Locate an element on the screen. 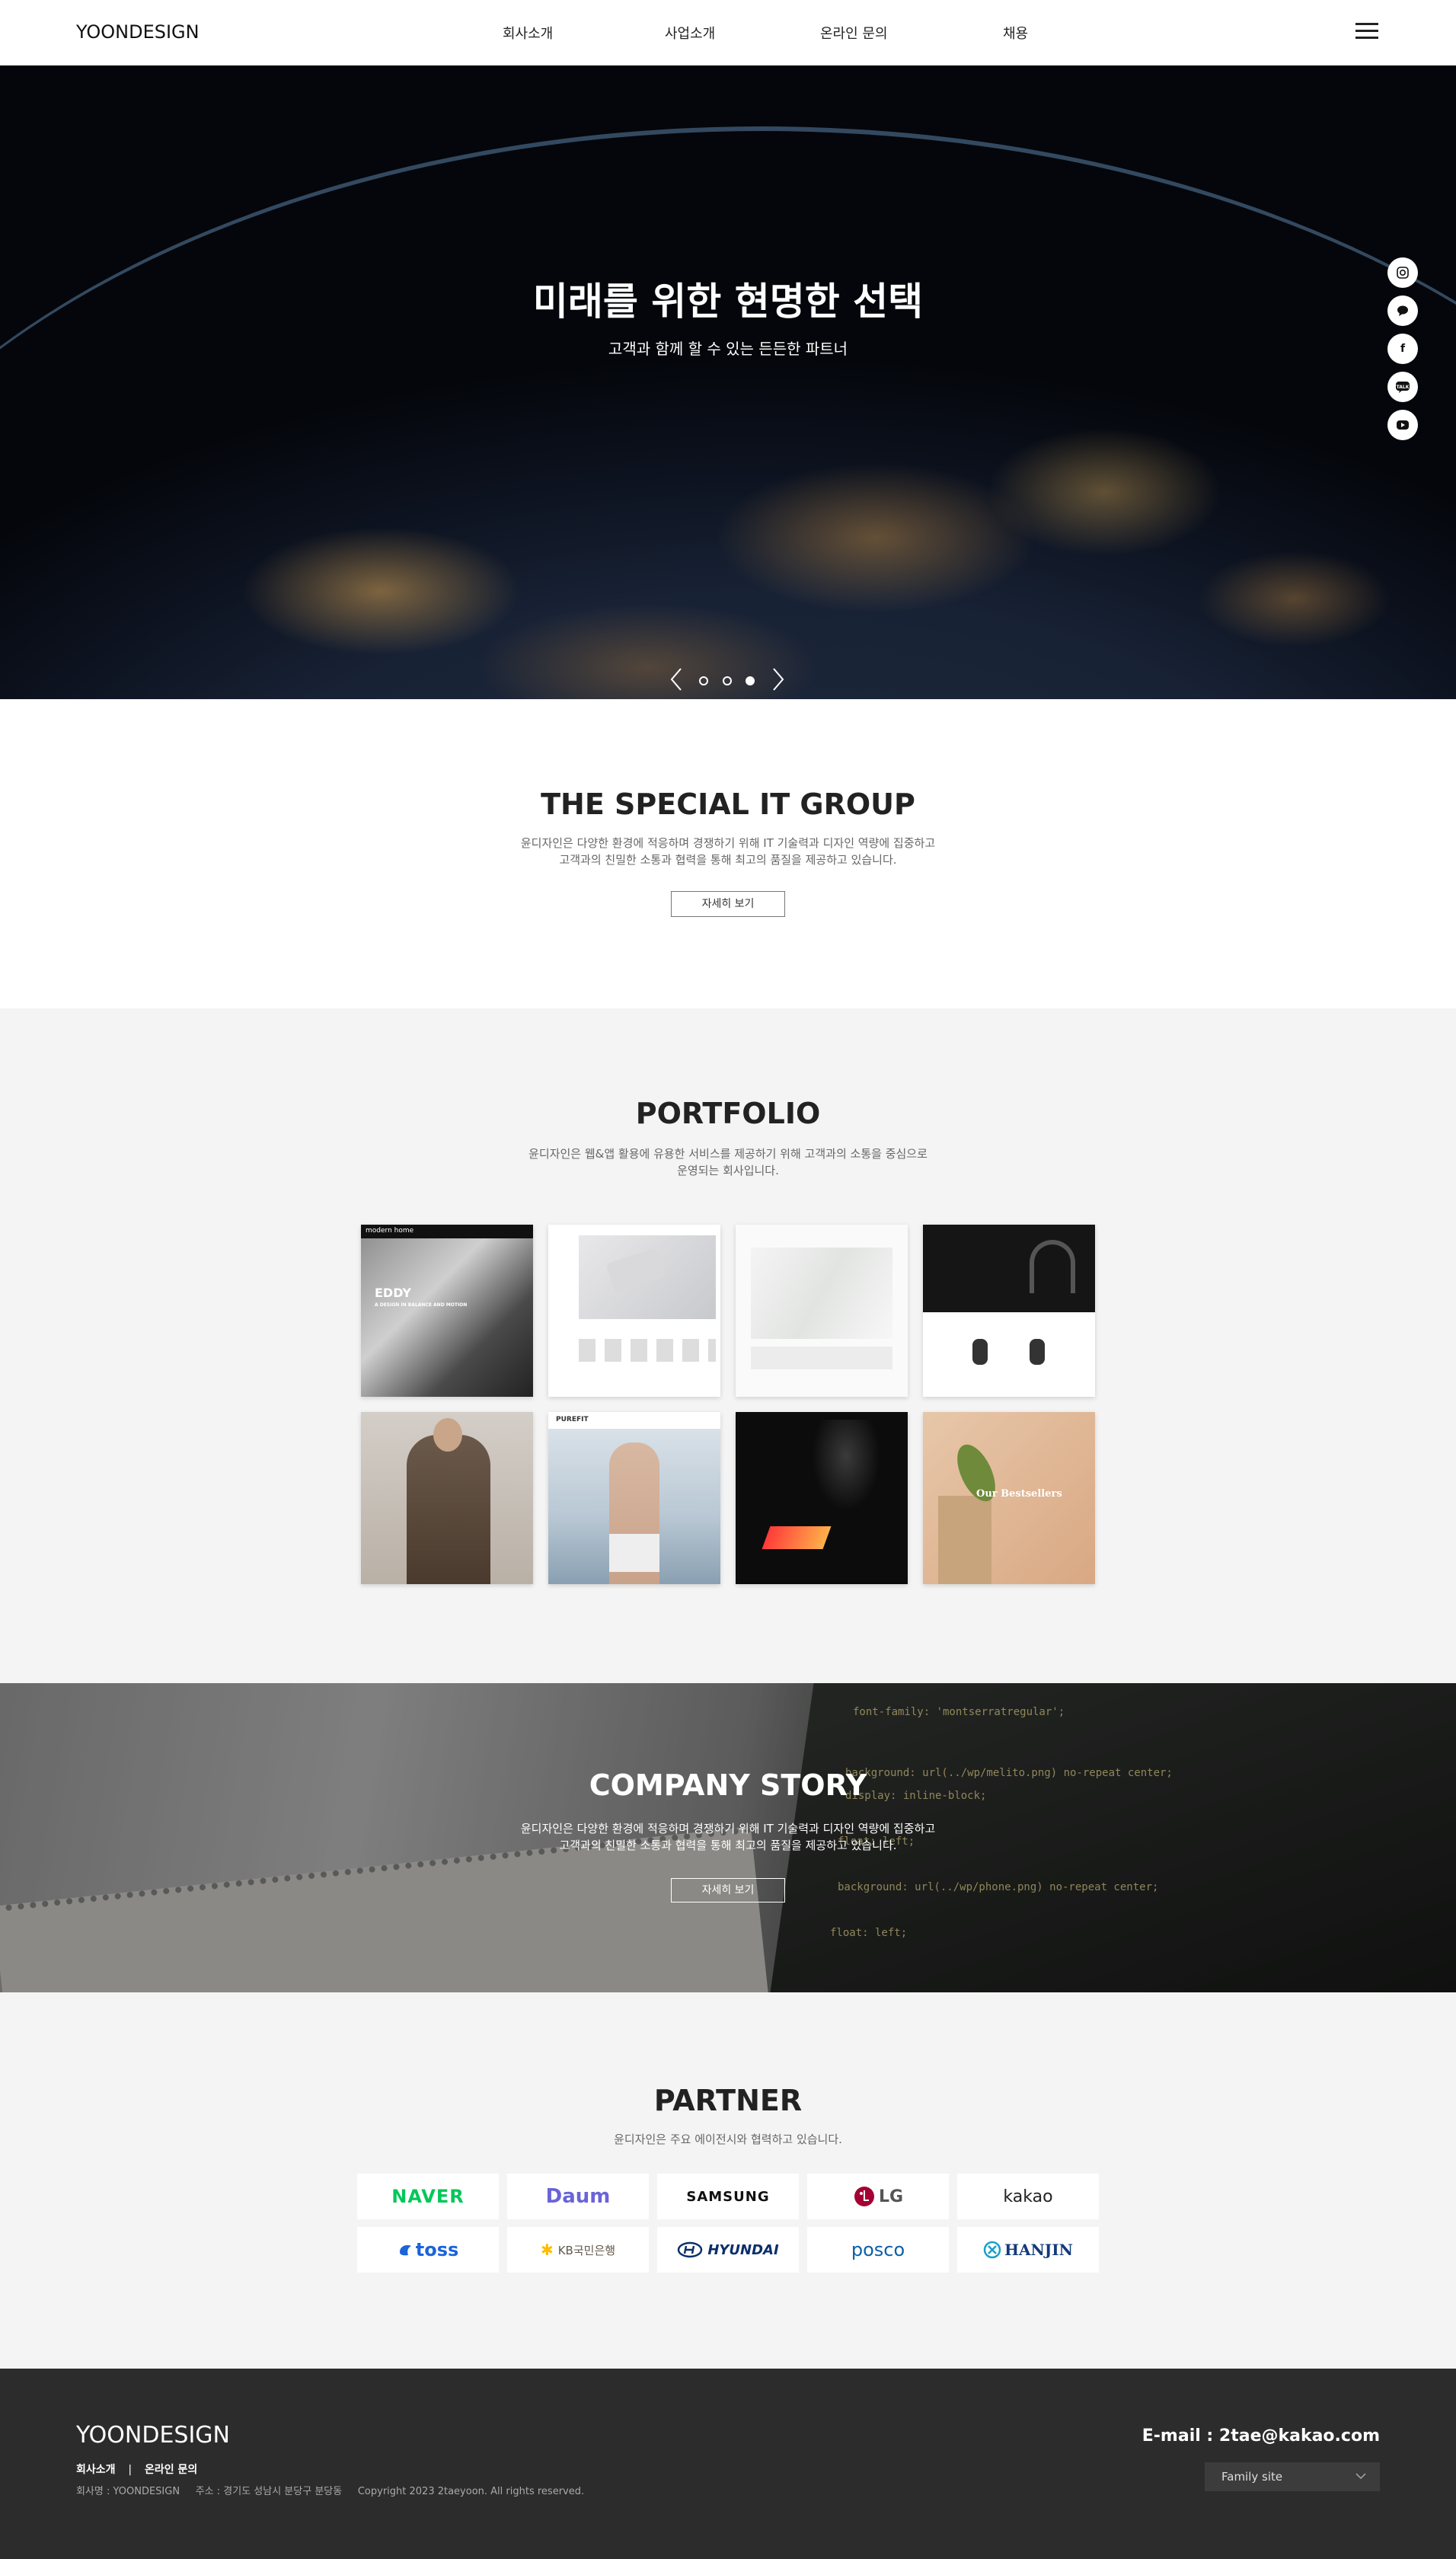  partner-logo-lg-text: LG is located at coordinates (891, 2196).